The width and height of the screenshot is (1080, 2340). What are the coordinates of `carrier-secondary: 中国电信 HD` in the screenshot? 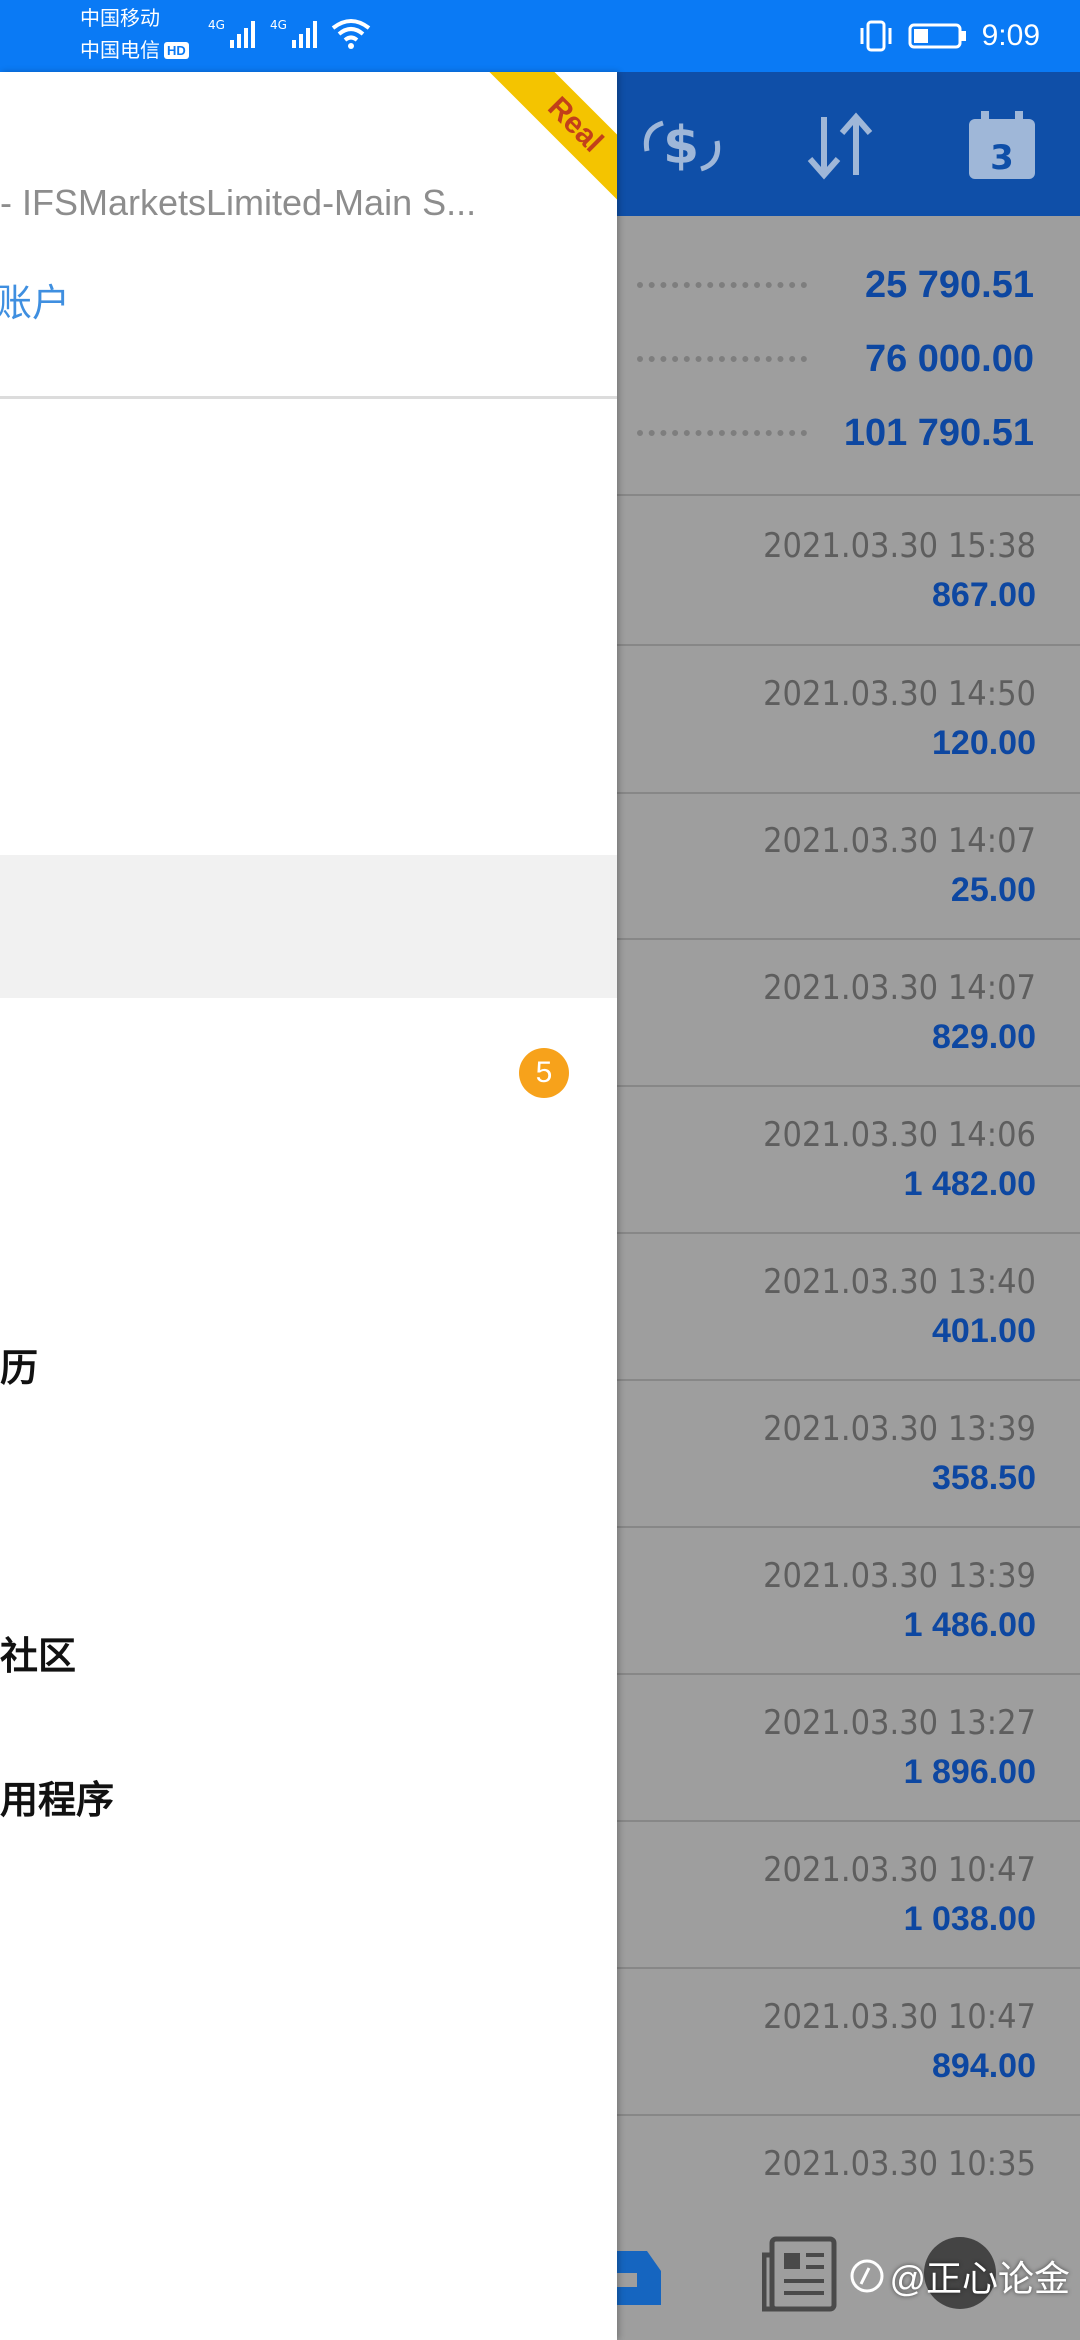 It's located at (134, 51).